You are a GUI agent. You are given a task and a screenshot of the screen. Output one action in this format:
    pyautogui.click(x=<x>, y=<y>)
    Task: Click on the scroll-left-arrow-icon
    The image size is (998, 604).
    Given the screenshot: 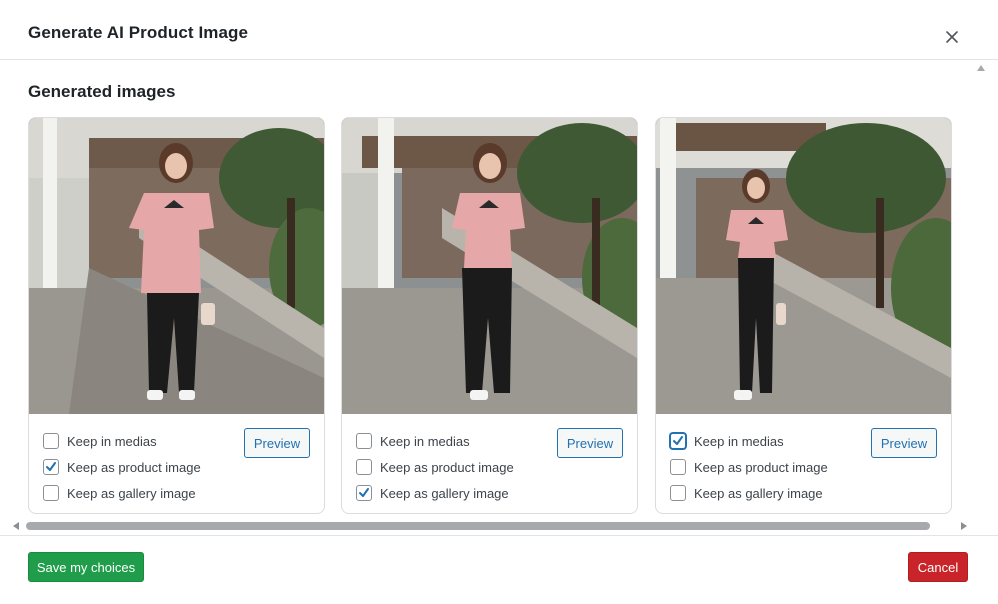 What is the action you would take?
    pyautogui.click(x=16, y=526)
    